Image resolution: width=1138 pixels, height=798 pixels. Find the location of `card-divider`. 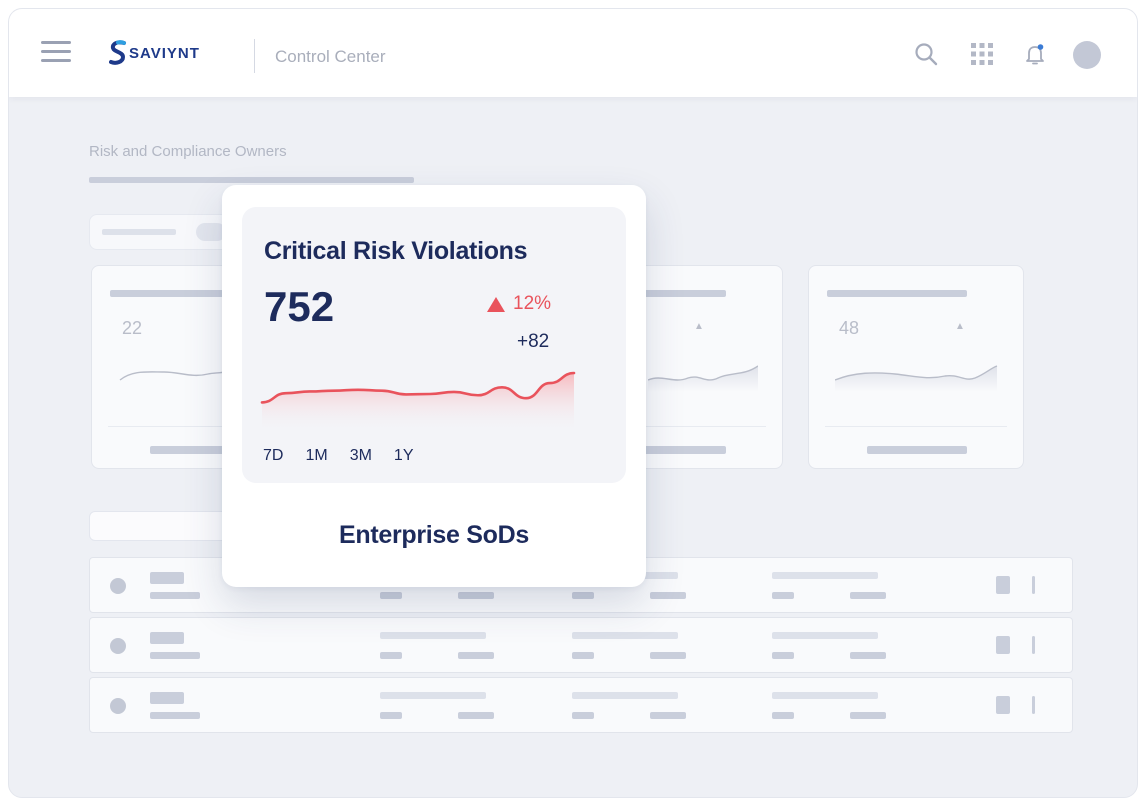

card-divider is located at coordinates (916, 426).